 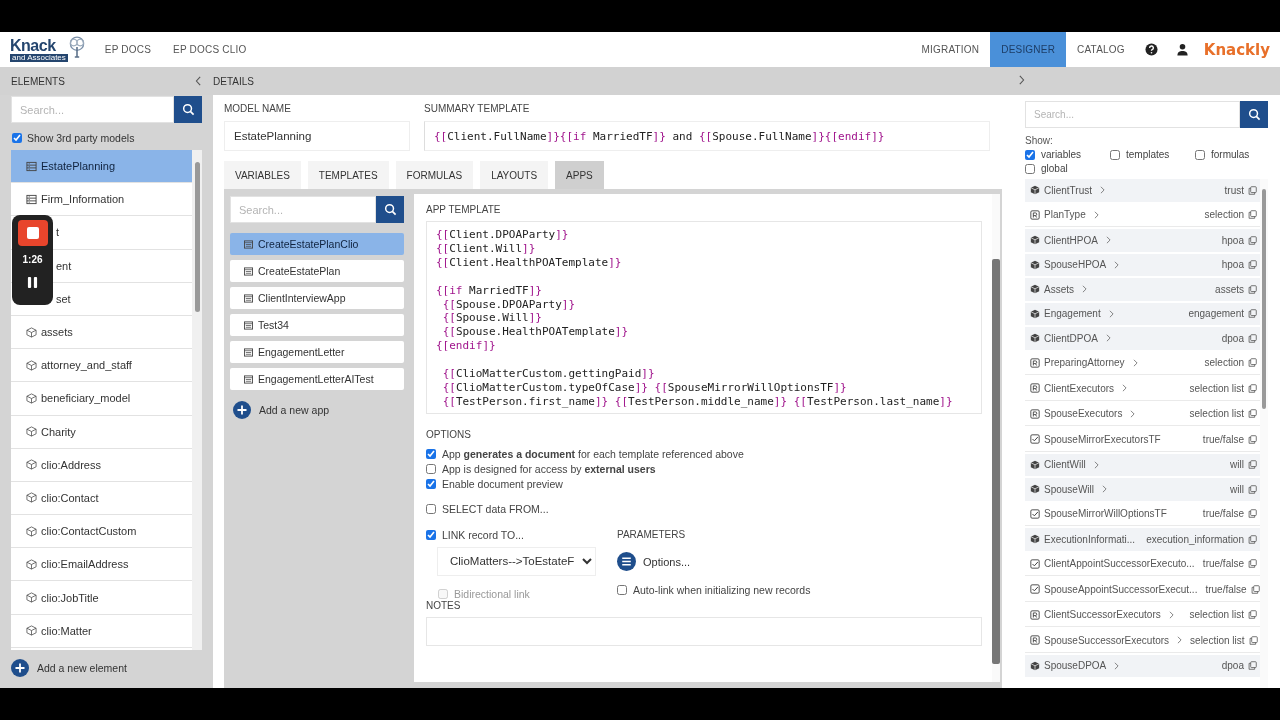 I want to click on app-template-editor: {[Client.DPOAParty]} {[Client.Will]} {[Client.HealthPOATemplate]} {[if MarriedTF]} {[Spouse.DPOAParty]} {[Spouse.Will]} {[Spouse.HealthPOATemplate]} {[endif]} {[ClioMatterCustom.gettingPaid]} {[ClioMatterCustom.typeOfCase]} {[SpouseMirrorWillOptionsTF]} {[TestPerson.first_name]} {[TestPerson.middle_name]} {[TestPerson.last_name]}, so click(x=704, y=317).